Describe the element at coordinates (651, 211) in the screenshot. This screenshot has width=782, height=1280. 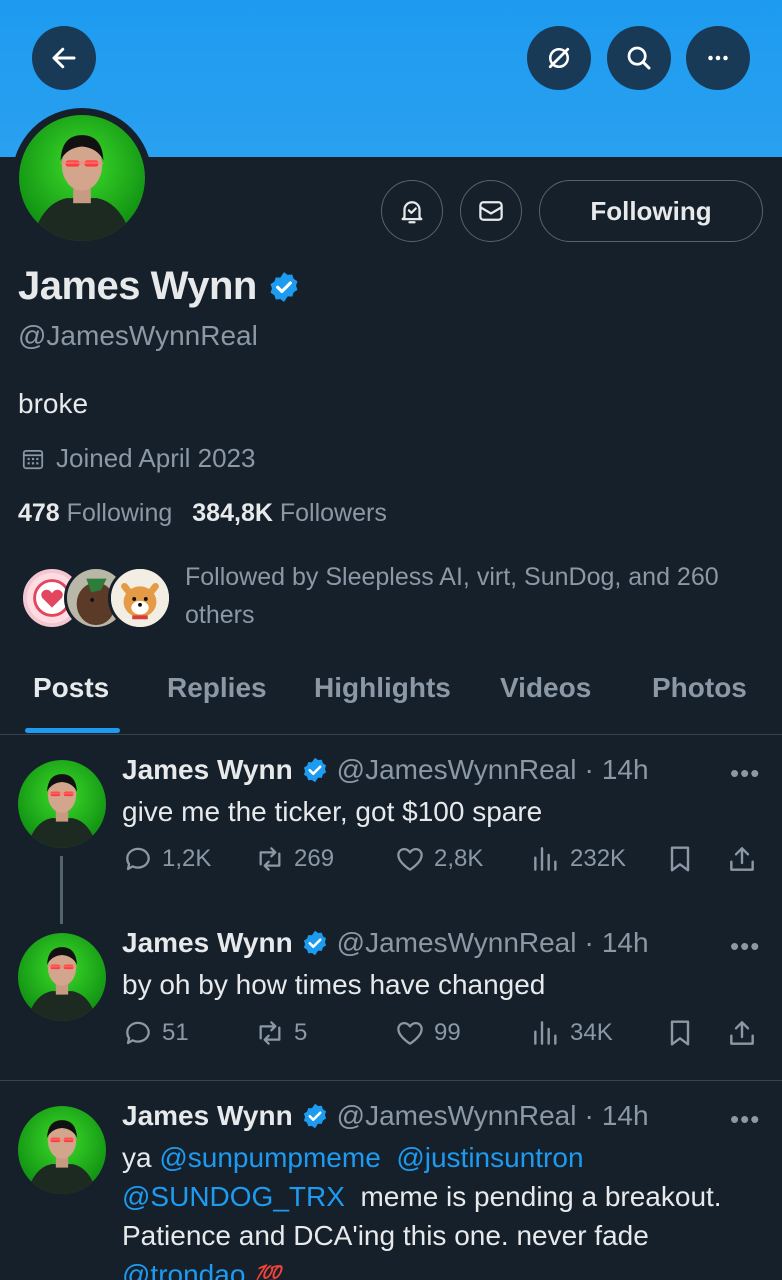
I see `following-button: Following` at that location.